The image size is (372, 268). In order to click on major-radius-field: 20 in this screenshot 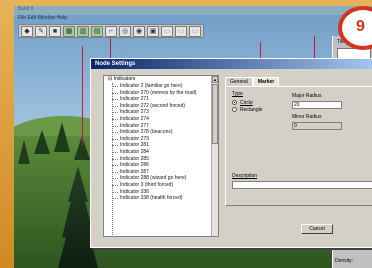, I will do `click(317, 105)`.